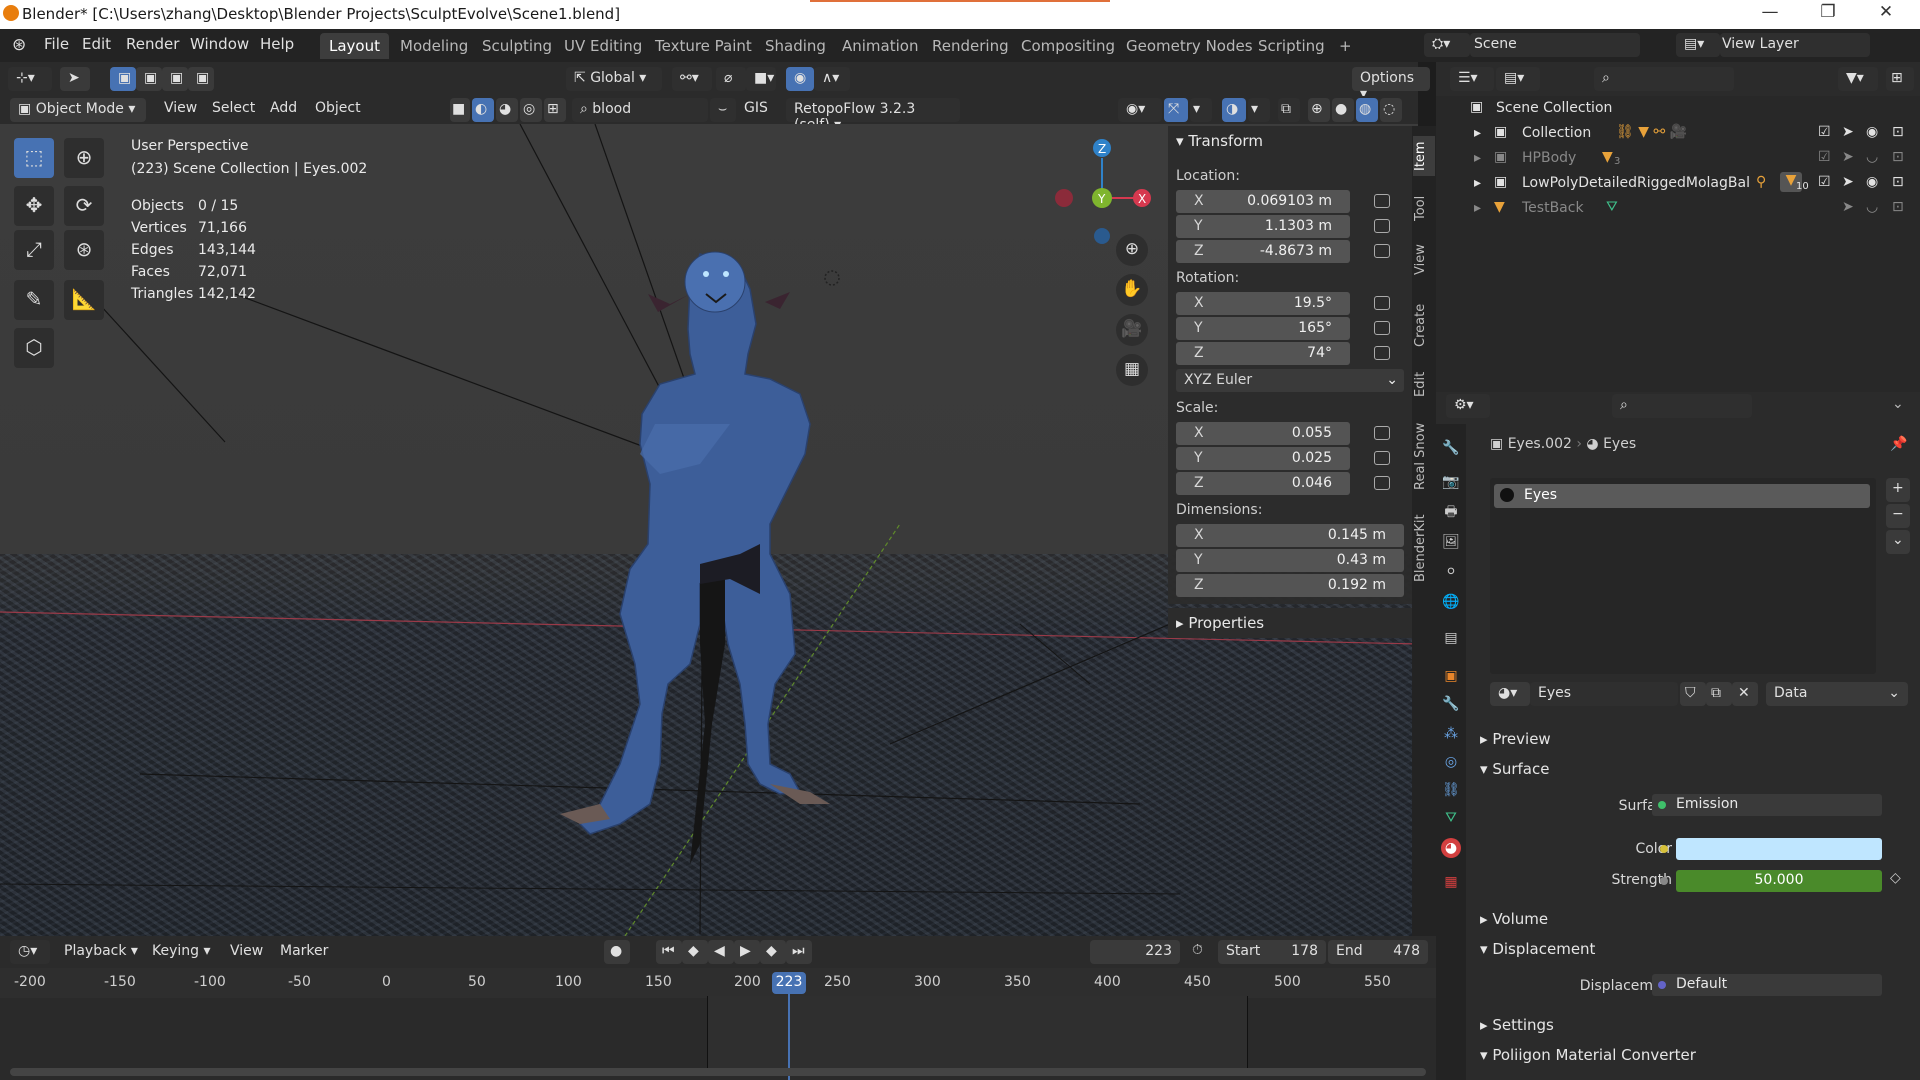 This screenshot has width=1920, height=1080. I want to click on select-tool-icon: ➤, so click(75, 79).